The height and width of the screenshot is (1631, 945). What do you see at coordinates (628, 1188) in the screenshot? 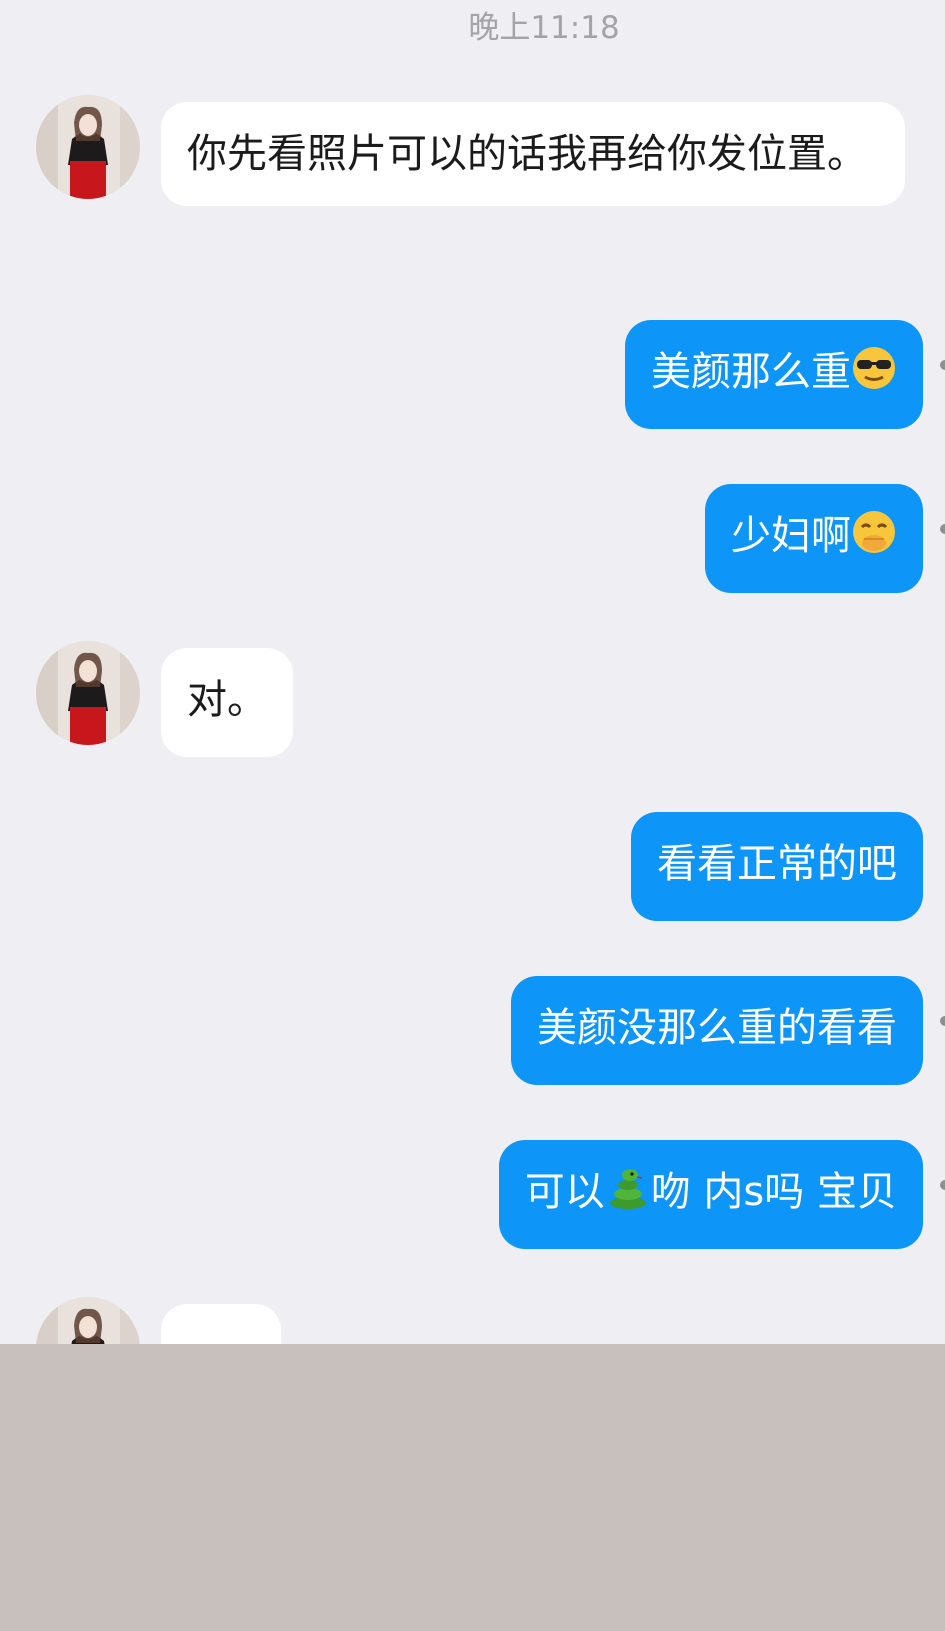
I see `snake-icon` at bounding box center [628, 1188].